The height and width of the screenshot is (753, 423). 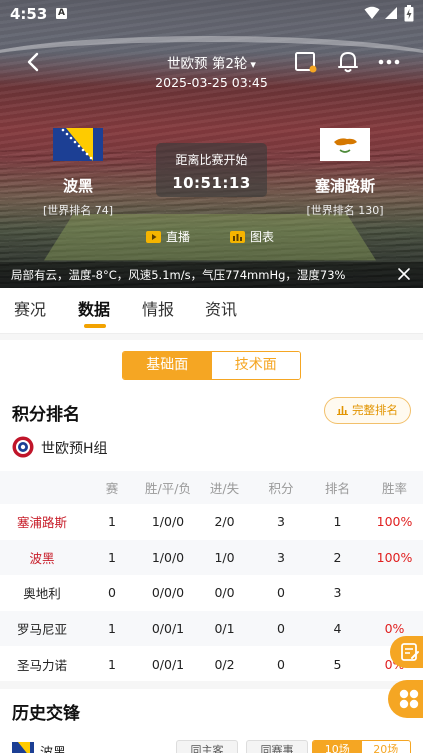 I want to click on twenty-matches-option: 20场, so click(x=386, y=747).